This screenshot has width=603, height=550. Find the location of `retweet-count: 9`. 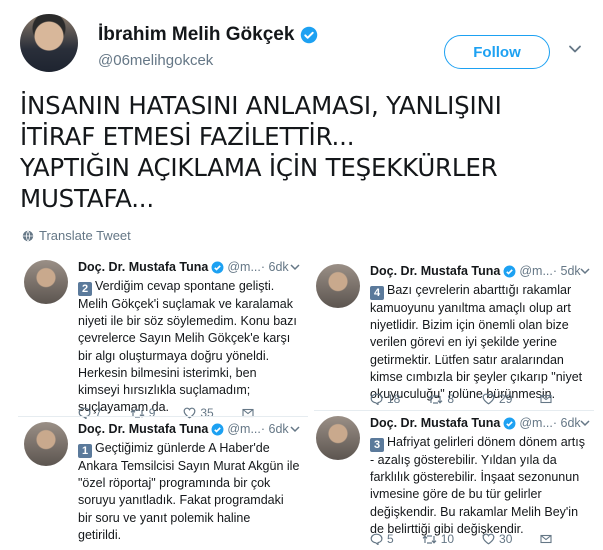

retweet-count: 9 is located at coordinates (152, 413).